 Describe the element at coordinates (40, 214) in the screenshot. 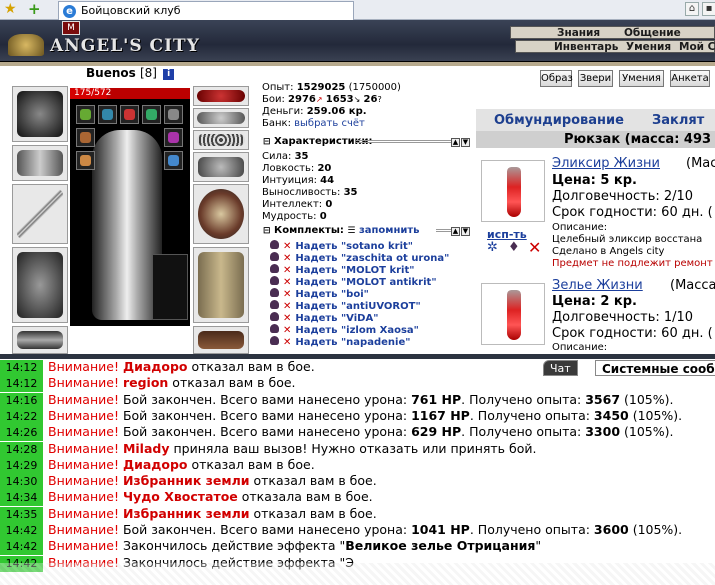

I see `weapon-slot` at that location.